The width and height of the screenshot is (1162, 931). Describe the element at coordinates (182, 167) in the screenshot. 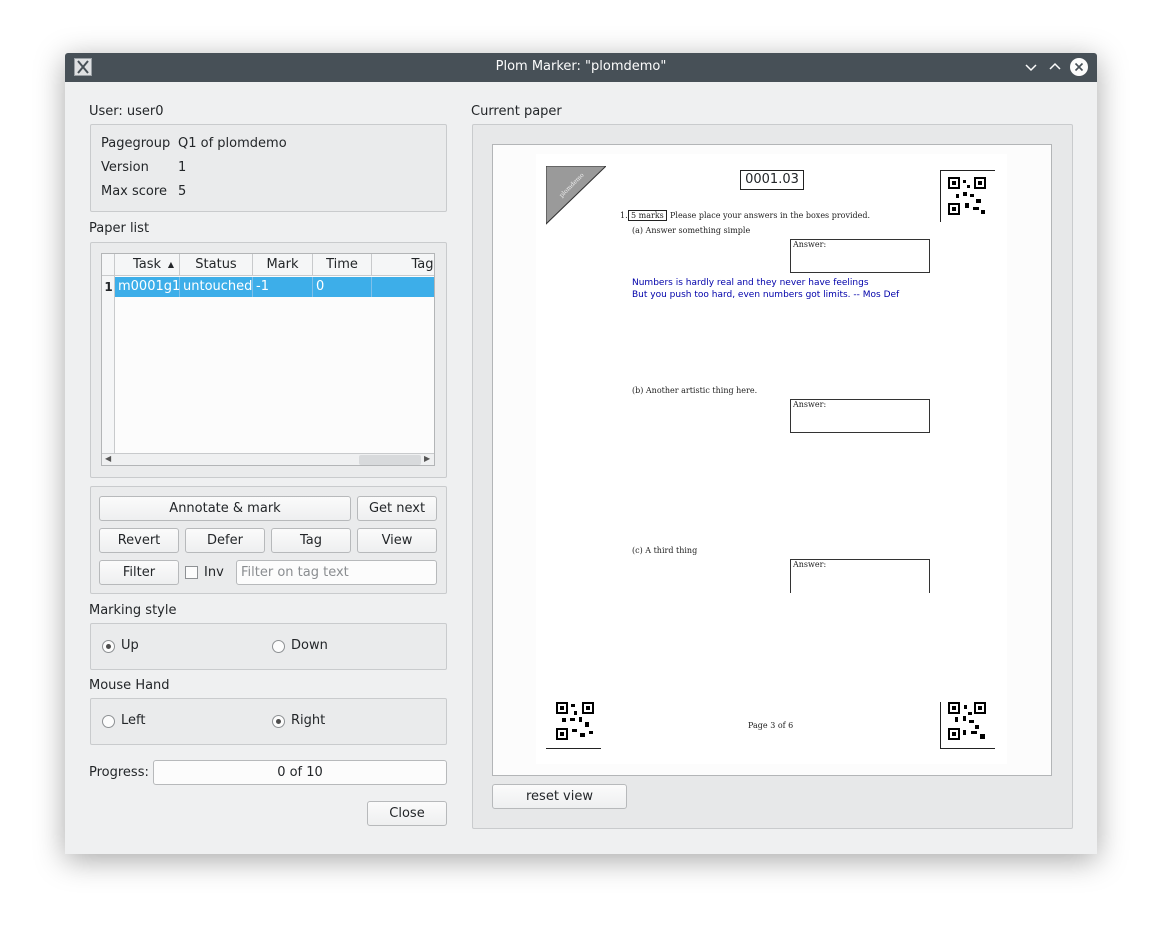

I see `version-value: 1` at that location.